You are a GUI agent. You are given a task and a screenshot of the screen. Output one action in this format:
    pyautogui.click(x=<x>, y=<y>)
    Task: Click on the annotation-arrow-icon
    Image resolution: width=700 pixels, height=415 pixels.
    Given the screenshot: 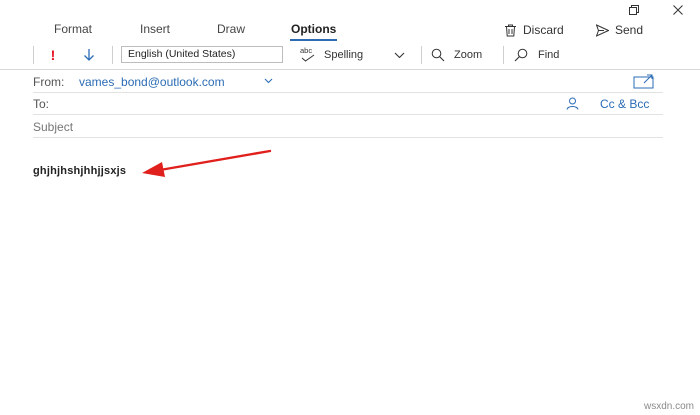 What is the action you would take?
    pyautogui.click(x=207, y=163)
    